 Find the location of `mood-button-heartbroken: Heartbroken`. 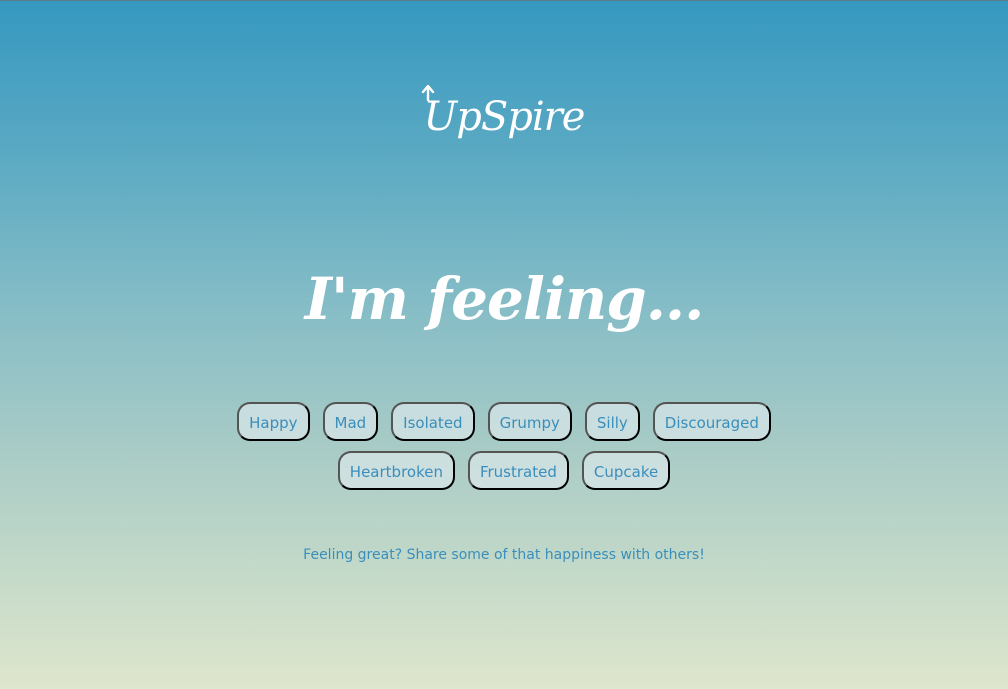

mood-button-heartbroken: Heartbroken is located at coordinates (396, 470).